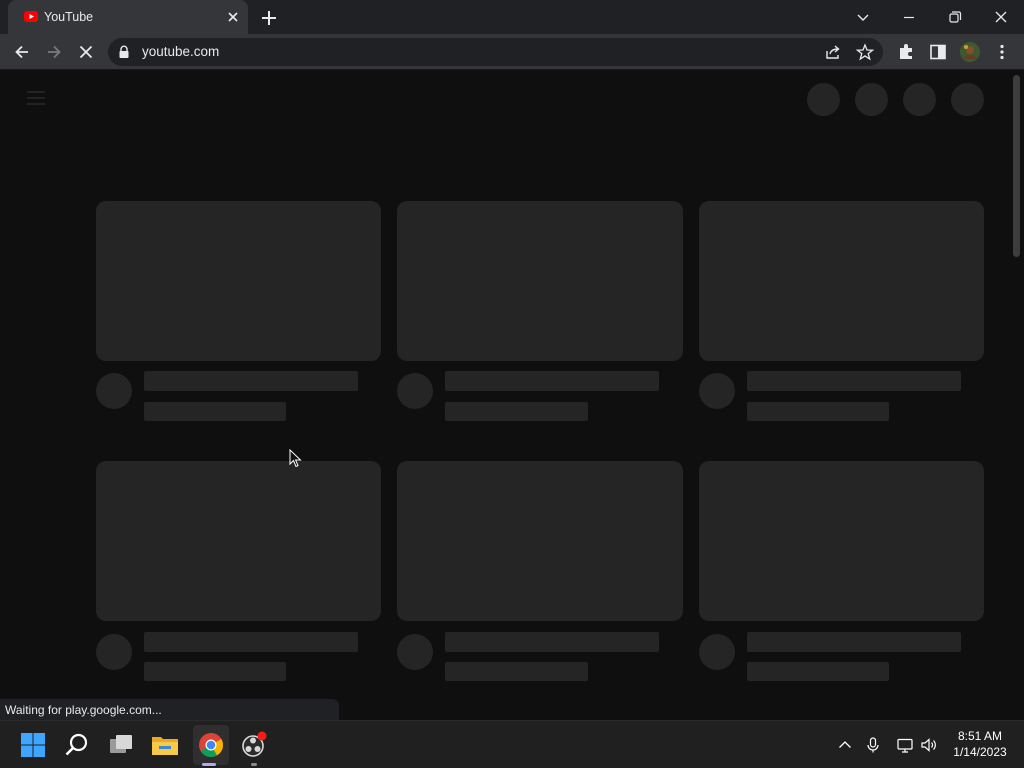 The image size is (1024, 768). Describe the element at coordinates (906, 52) in the screenshot. I see `extensions-icon` at that location.